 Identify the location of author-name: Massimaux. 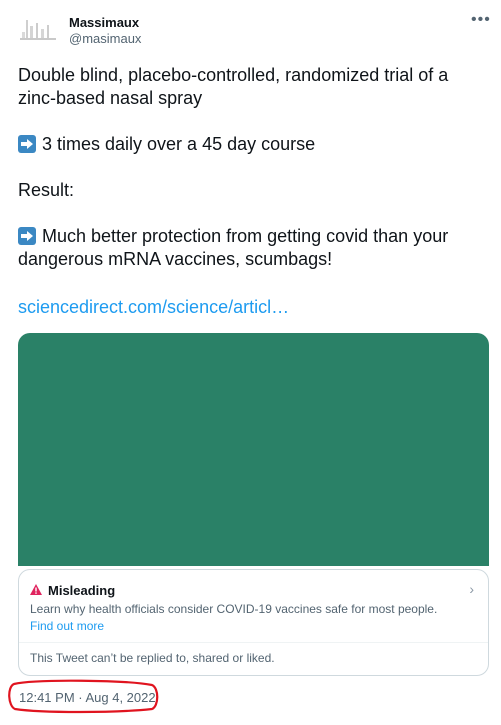
(104, 22).